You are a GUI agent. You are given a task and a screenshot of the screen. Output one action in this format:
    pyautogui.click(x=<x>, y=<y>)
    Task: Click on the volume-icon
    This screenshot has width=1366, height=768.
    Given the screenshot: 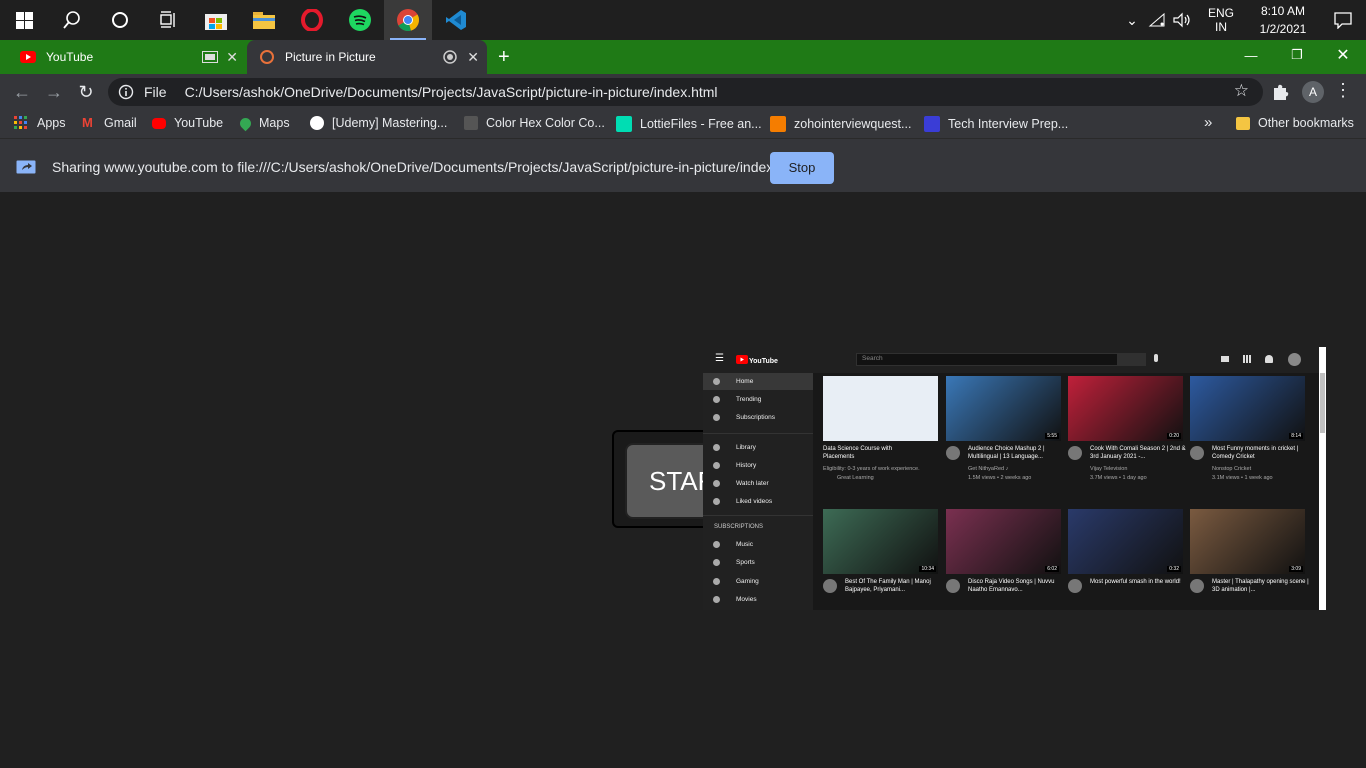 What is the action you would take?
    pyautogui.click(x=1183, y=20)
    